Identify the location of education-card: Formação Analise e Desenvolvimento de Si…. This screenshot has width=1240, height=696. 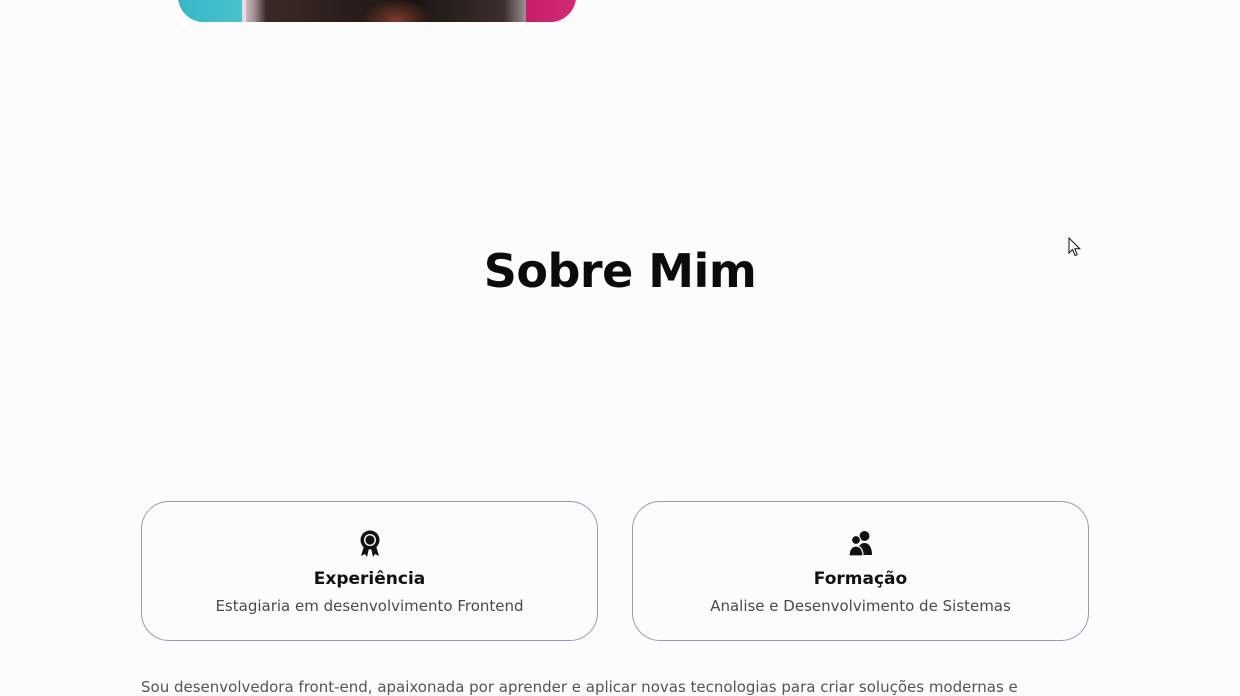
(860, 571).